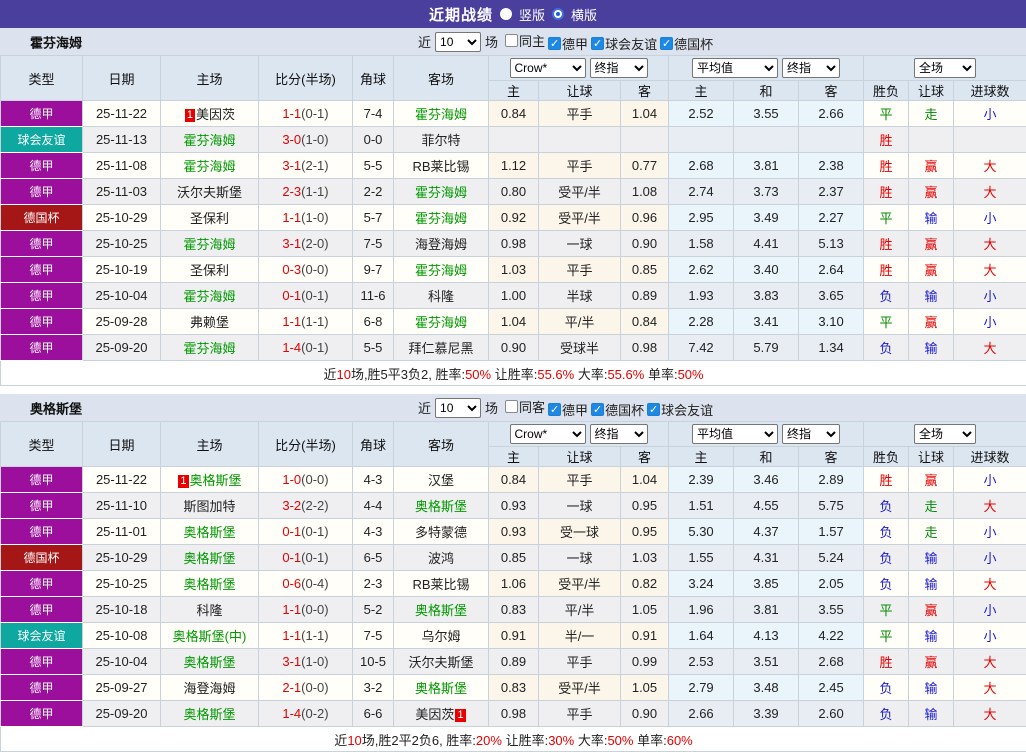  Describe the element at coordinates (525, 406) in the screenshot. I see `filter-checkbox-同客: 同客` at that location.